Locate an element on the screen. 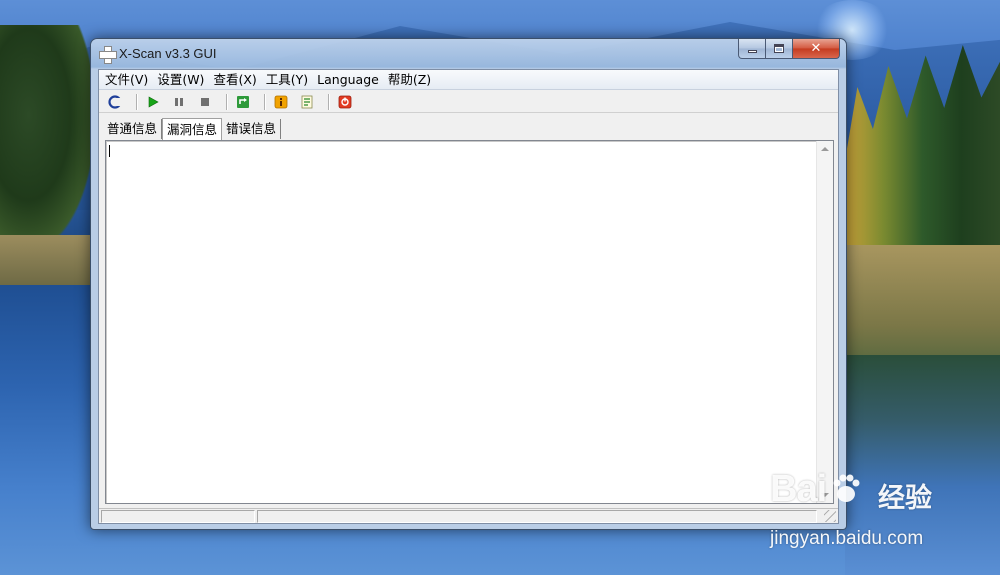 The image size is (1000, 575). menu-tools: 工具(Y) is located at coordinates (287, 80).